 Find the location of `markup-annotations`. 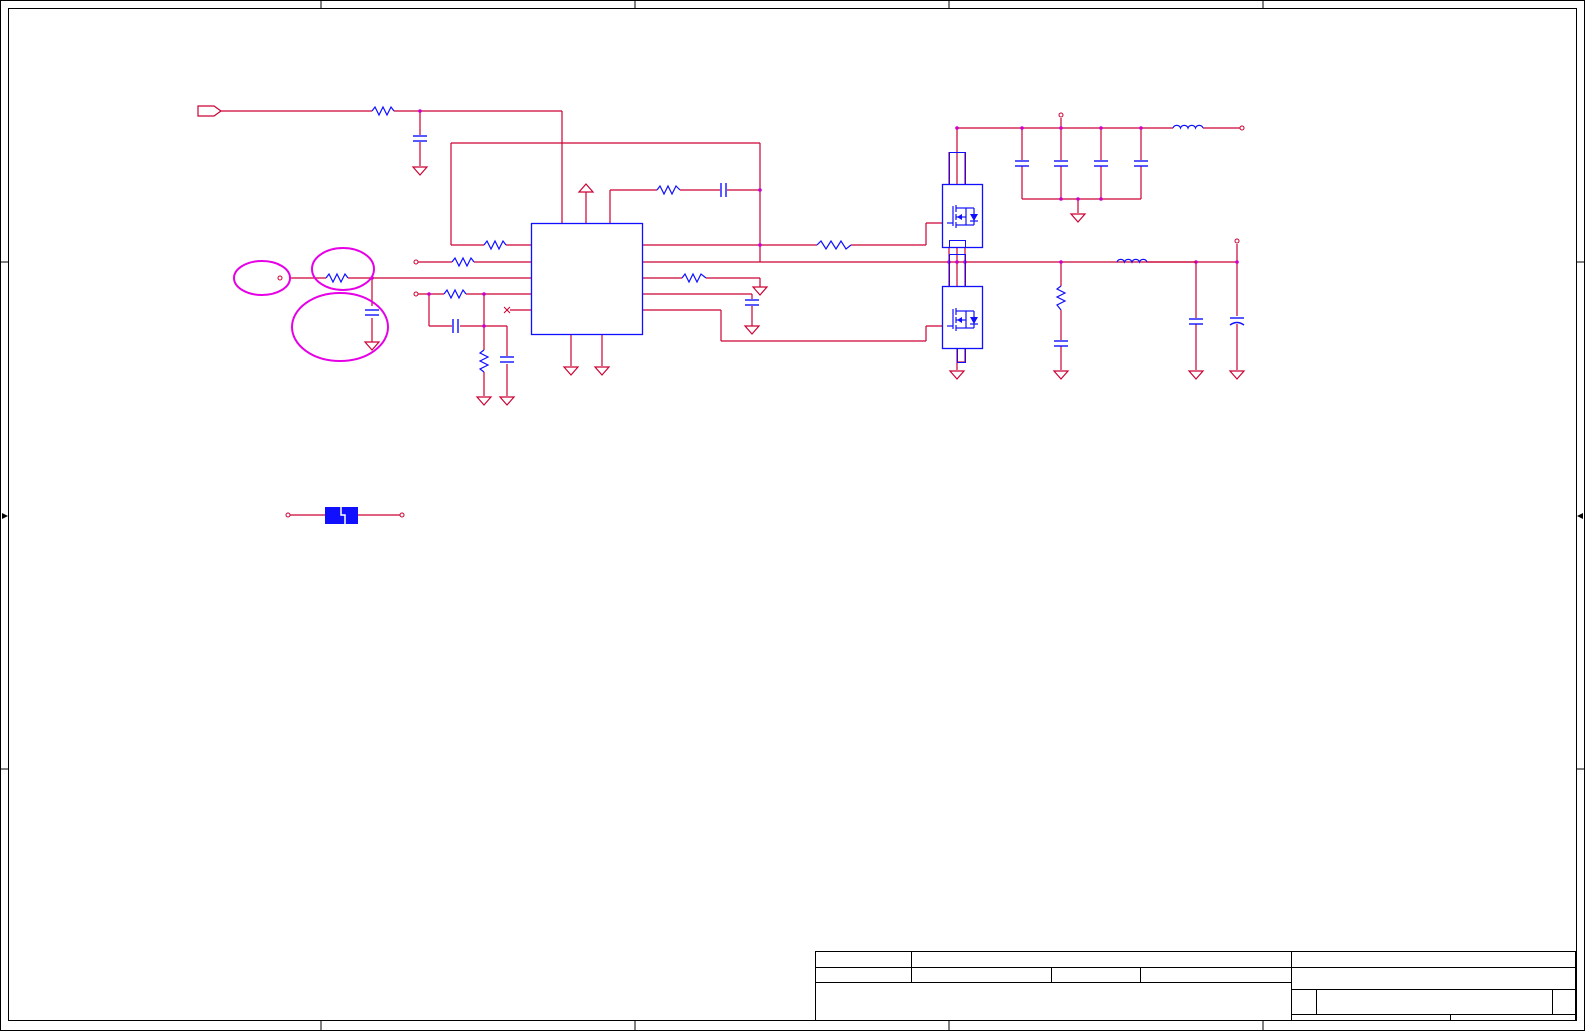

markup-annotations is located at coordinates (311, 304).